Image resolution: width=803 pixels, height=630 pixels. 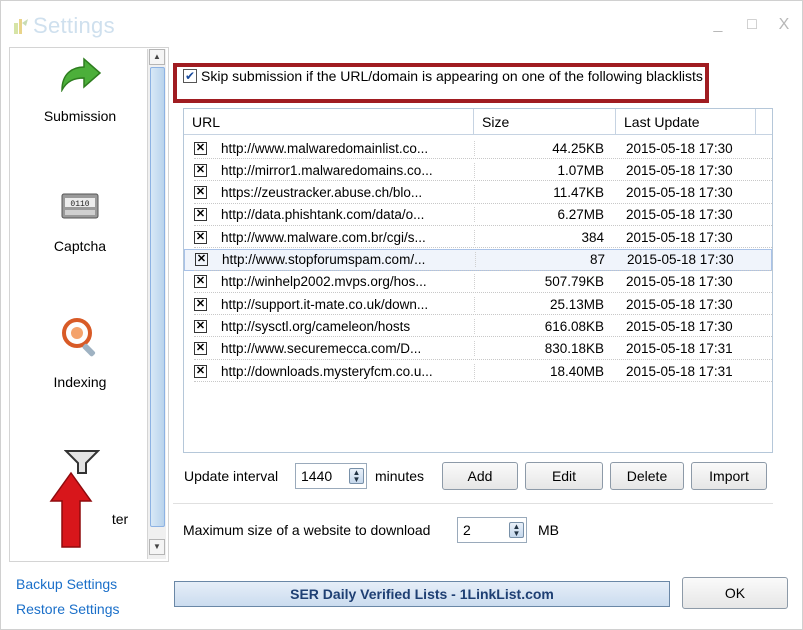 I want to click on restore-settings-link: Restore Settings, so click(x=68, y=609).